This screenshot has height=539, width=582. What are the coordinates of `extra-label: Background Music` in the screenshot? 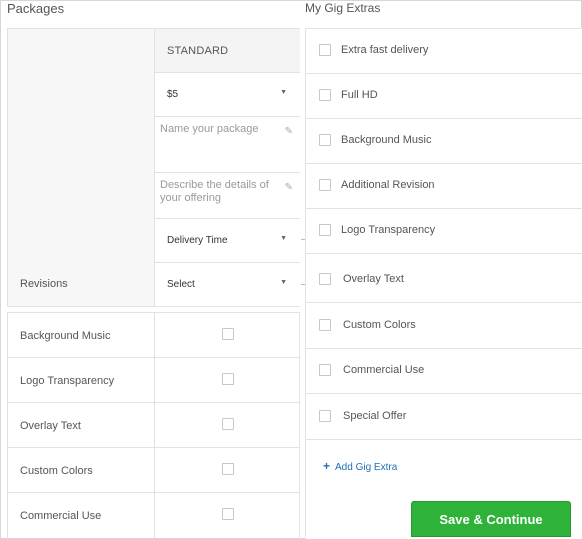 It's located at (386, 140).